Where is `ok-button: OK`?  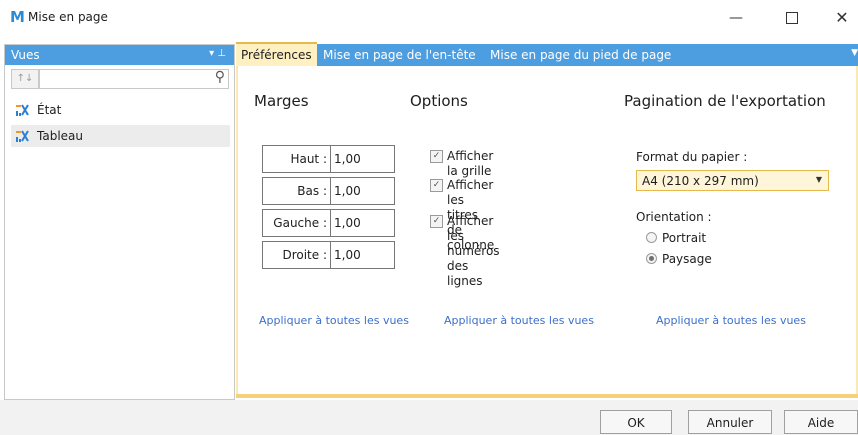
ok-button: OK is located at coordinates (636, 422).